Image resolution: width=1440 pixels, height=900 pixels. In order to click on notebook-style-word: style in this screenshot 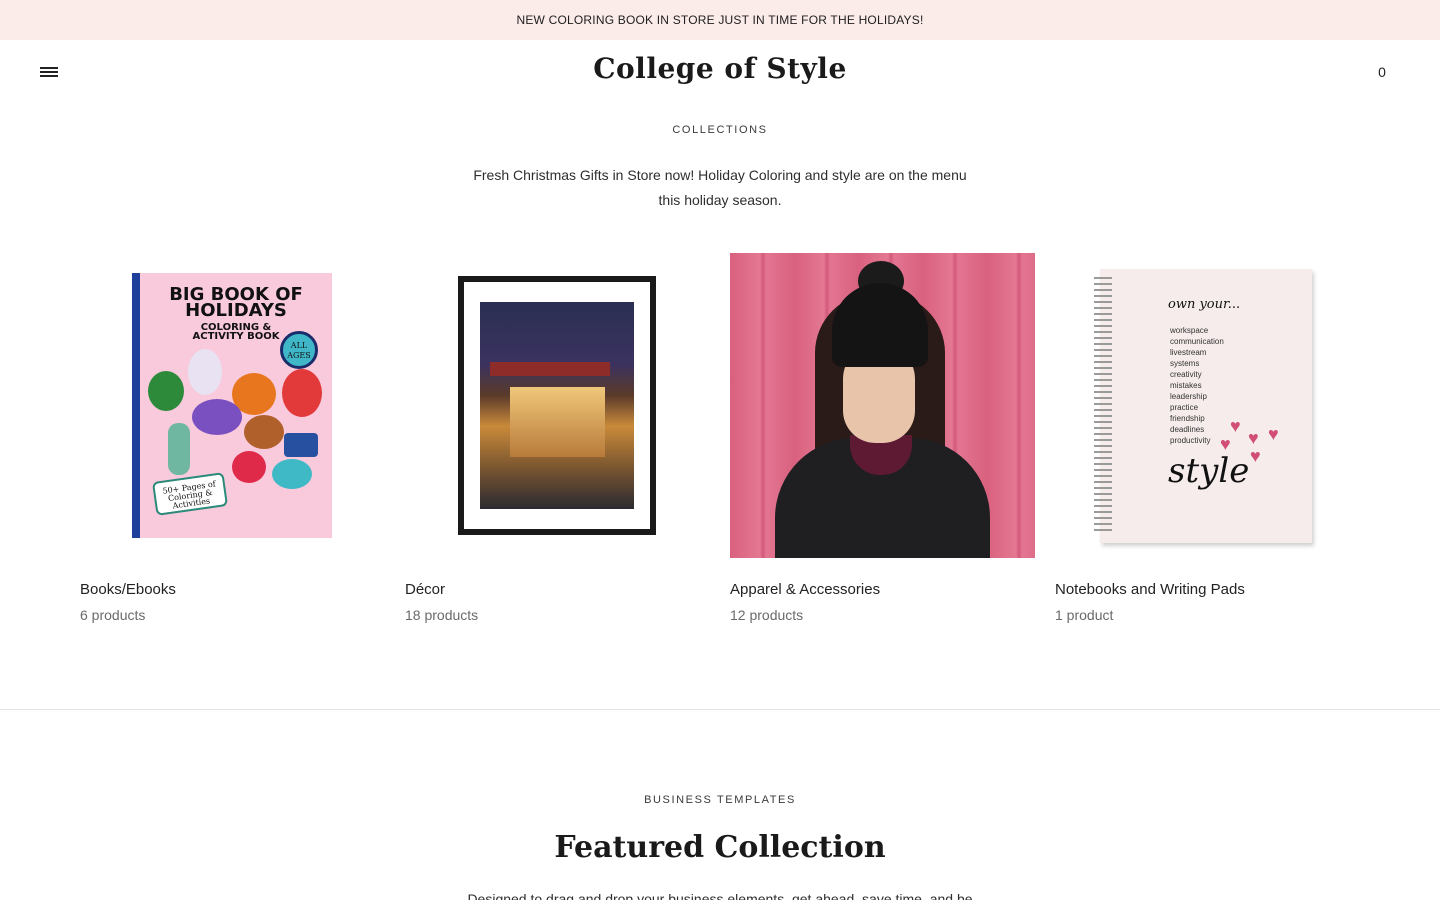, I will do `click(1209, 471)`.